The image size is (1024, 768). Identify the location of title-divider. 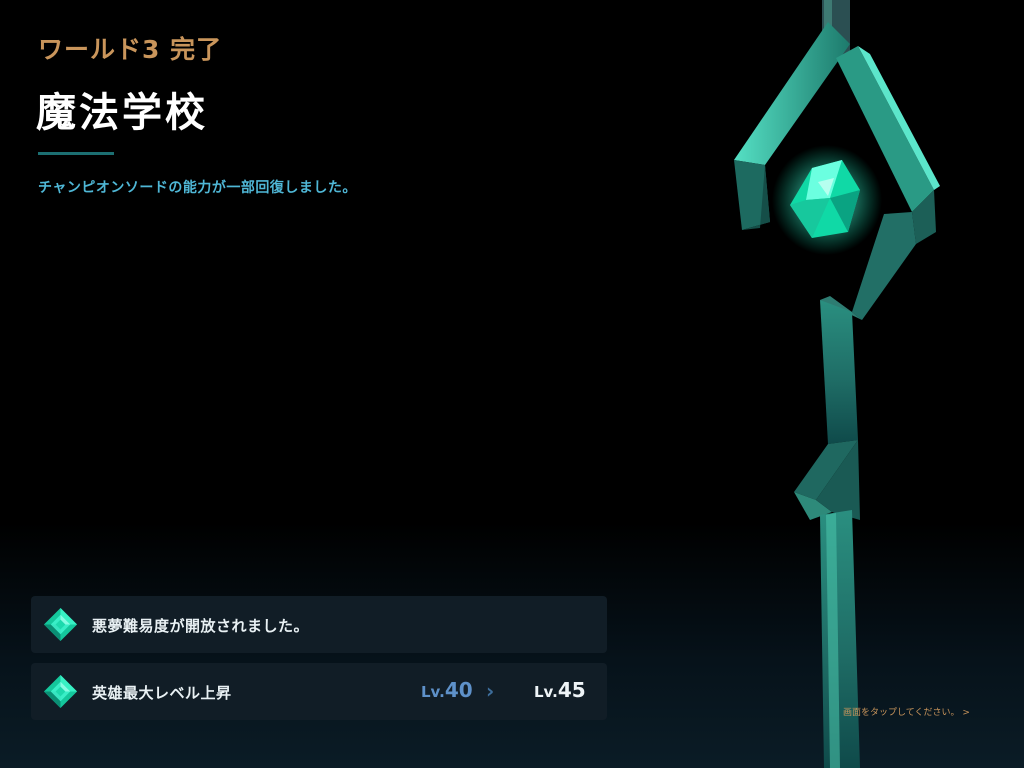
(76, 153).